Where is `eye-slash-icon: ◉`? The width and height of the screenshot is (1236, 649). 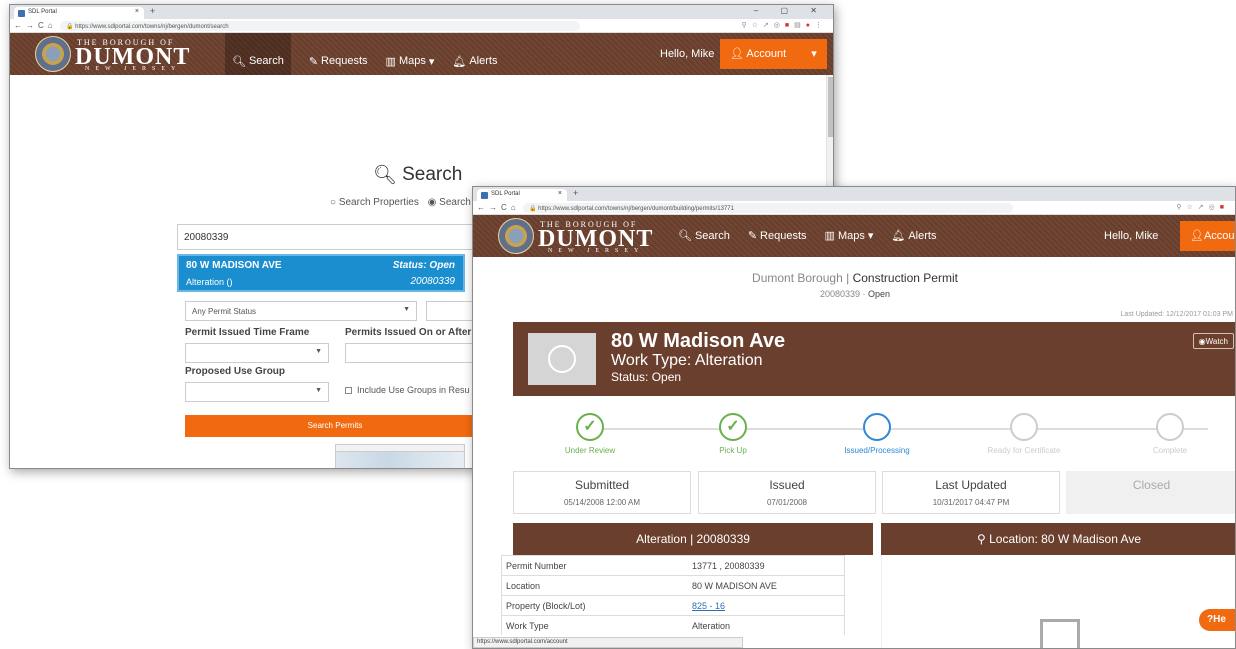 eye-slash-icon: ◉ is located at coordinates (1202, 341).